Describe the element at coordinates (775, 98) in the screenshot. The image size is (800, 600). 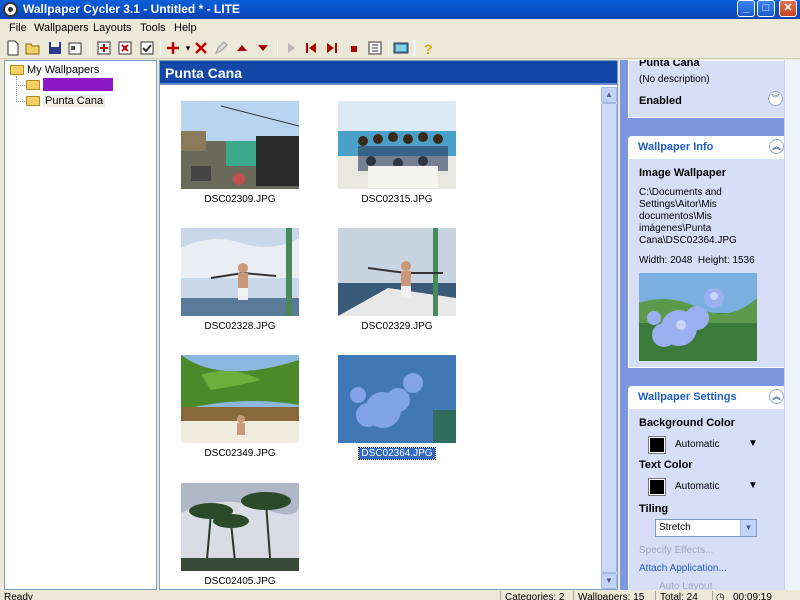
I see `chevron-down-icon: ︾` at that location.